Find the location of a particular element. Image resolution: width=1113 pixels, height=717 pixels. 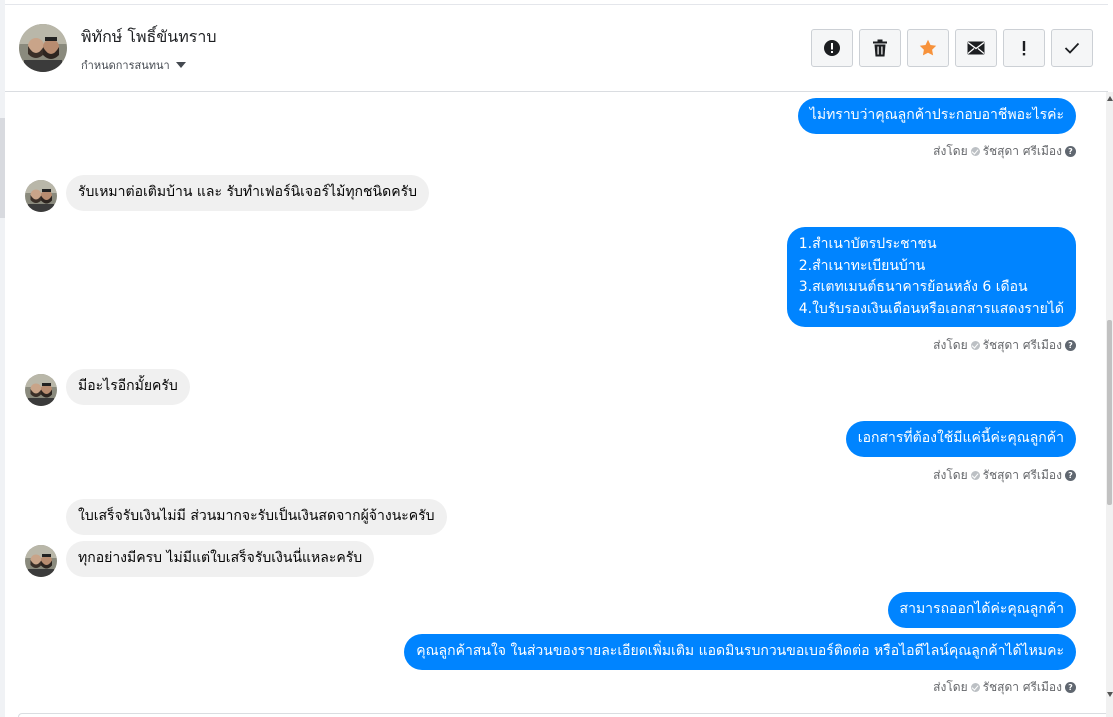

mark-unread-button is located at coordinates (976, 48).